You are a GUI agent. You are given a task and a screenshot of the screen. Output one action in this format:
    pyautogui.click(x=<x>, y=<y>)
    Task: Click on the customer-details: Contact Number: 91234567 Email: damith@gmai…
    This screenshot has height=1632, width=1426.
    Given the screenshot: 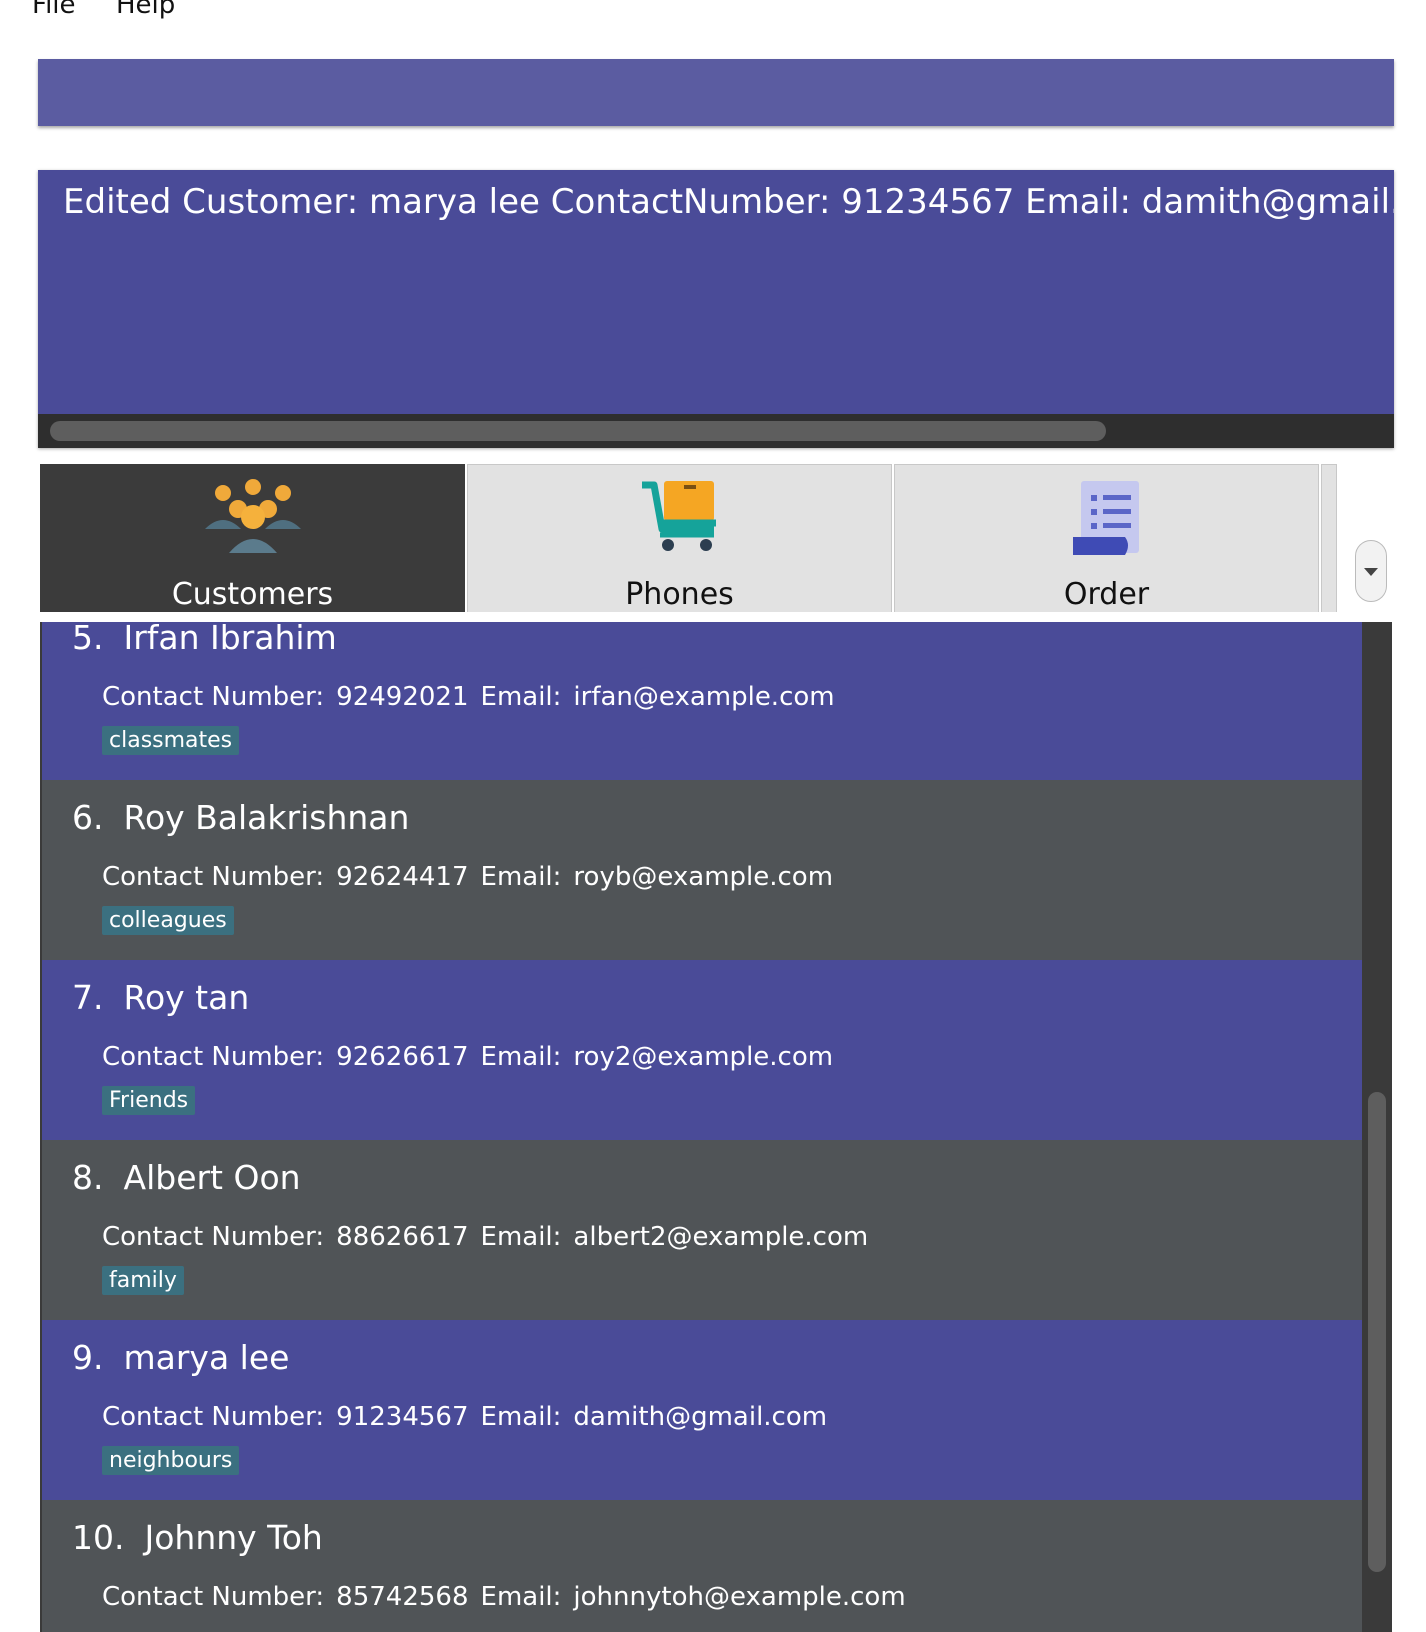 What is the action you would take?
    pyautogui.click(x=464, y=1417)
    